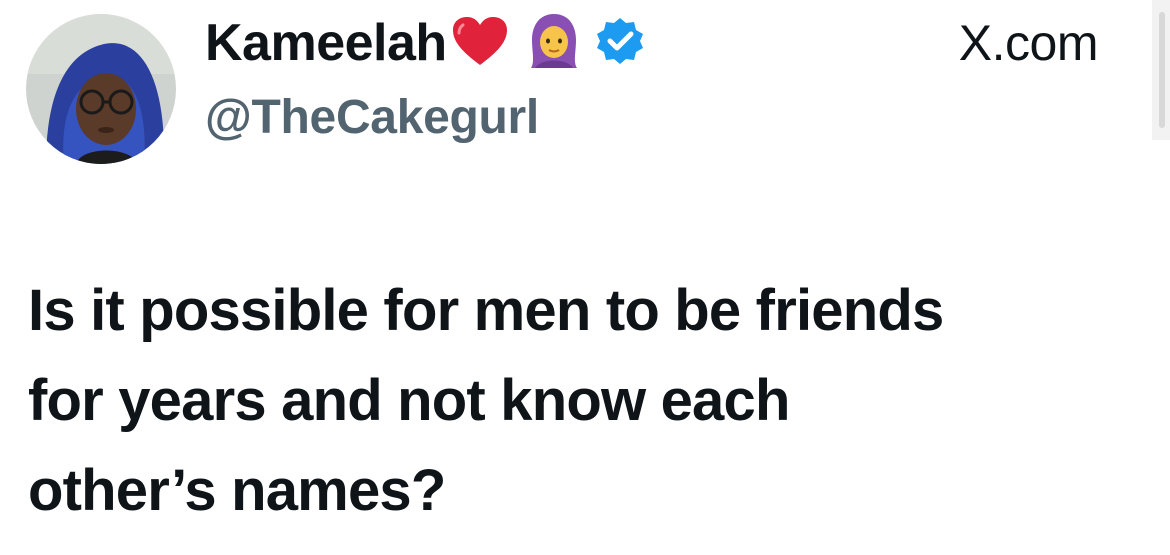 Image resolution: width=1170 pixels, height=555 pixels. I want to click on avatar-image, so click(101, 89).